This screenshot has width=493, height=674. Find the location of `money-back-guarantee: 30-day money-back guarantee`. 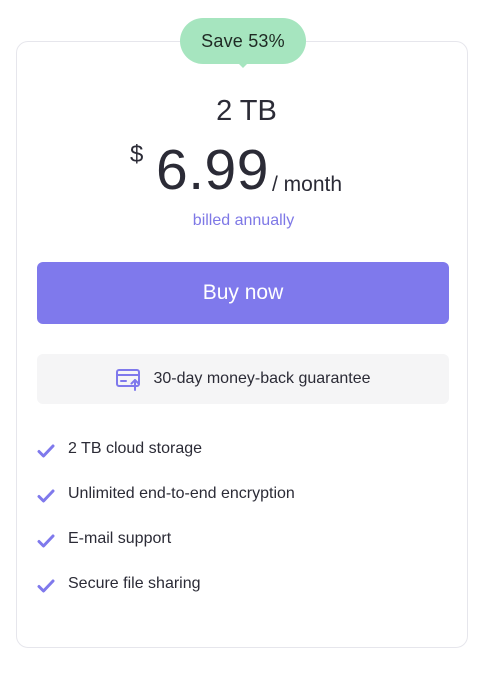

money-back-guarantee: 30-day money-back guarantee is located at coordinates (243, 379).